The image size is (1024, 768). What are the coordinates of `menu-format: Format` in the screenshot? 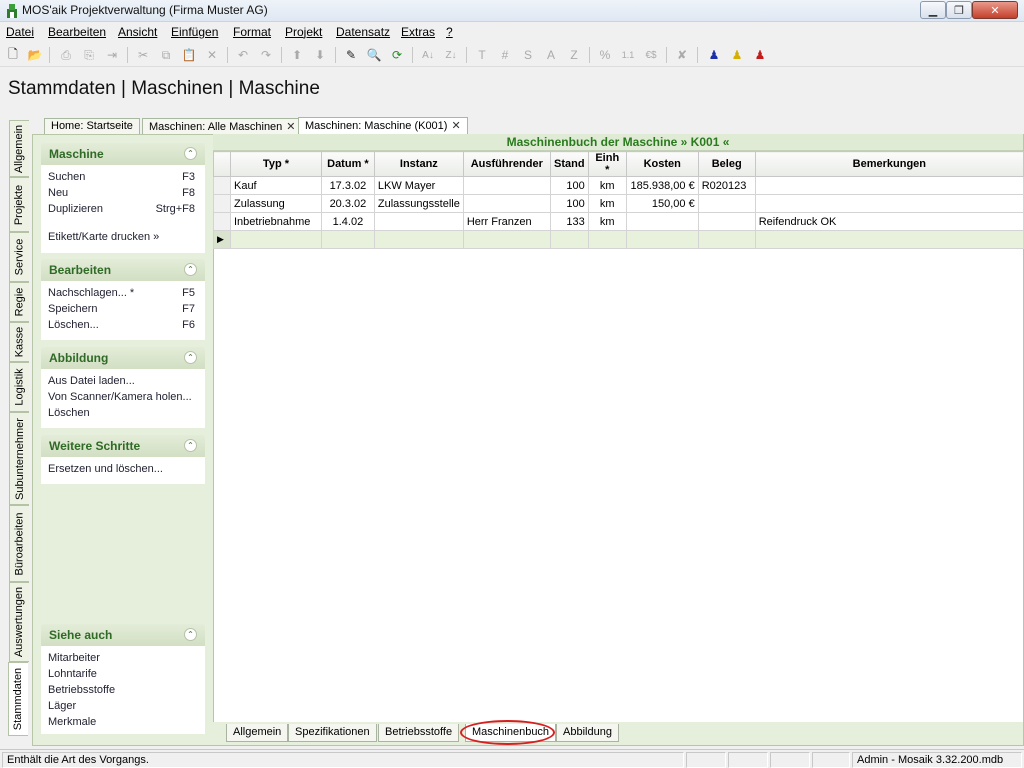 It's located at (252, 32).